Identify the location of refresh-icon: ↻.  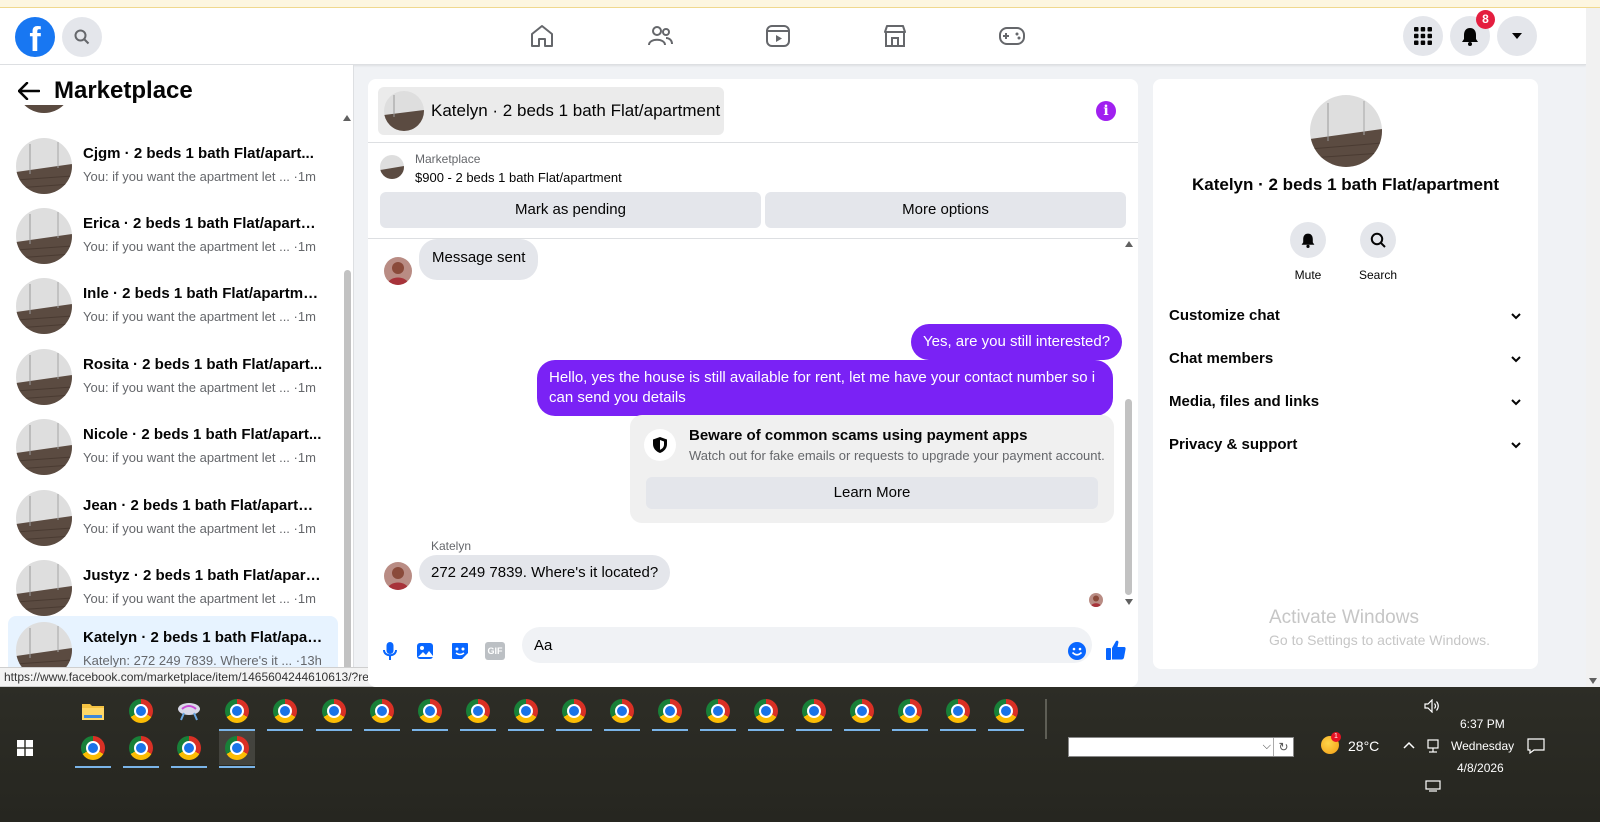
(1283, 747).